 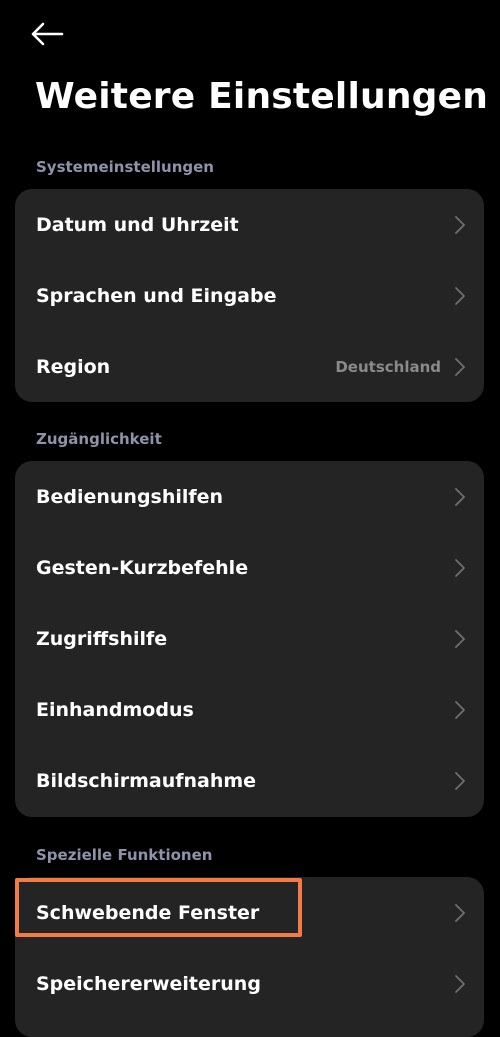 What do you see at coordinates (249, 496) in the screenshot?
I see `row-bedienungshilfen: Bedienungshilfen` at bounding box center [249, 496].